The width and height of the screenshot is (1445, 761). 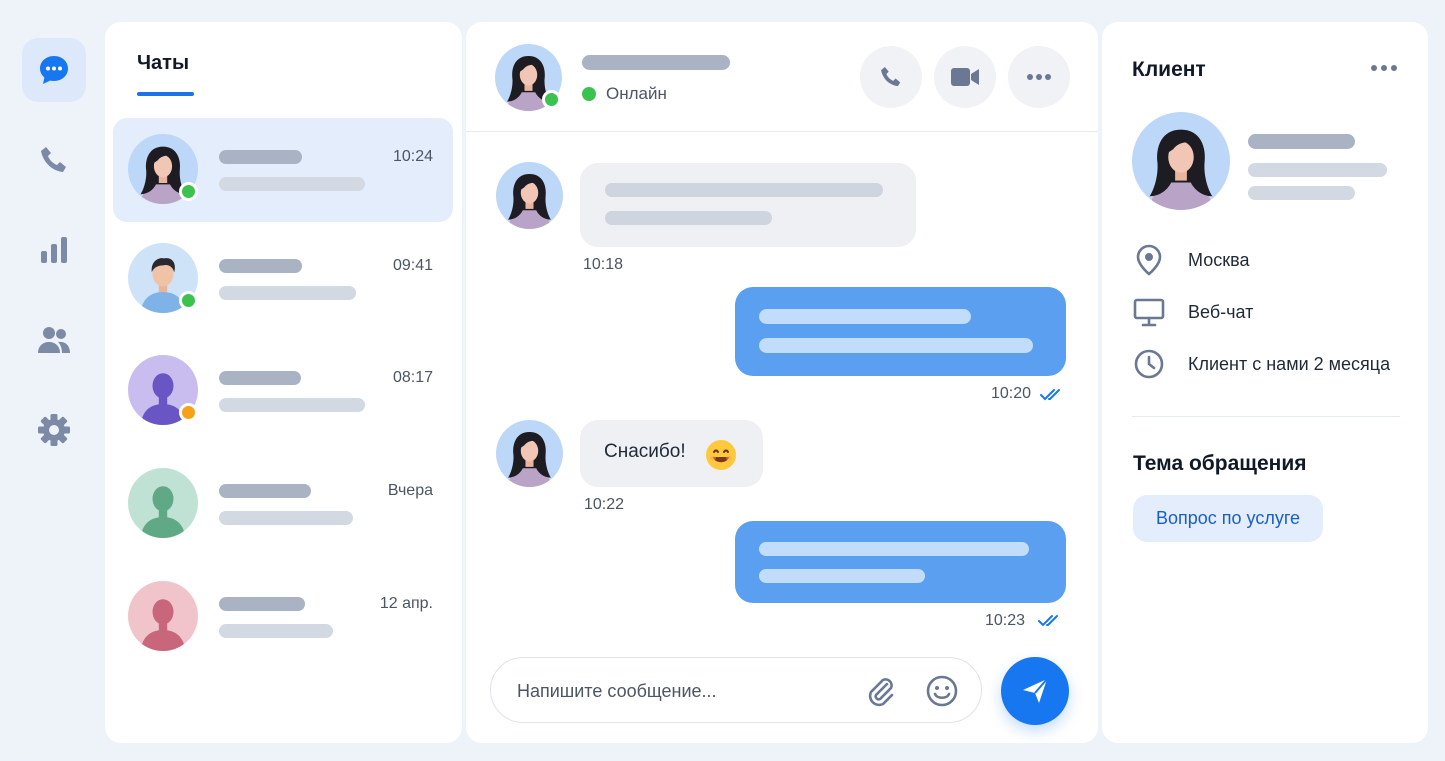 I want to click on client-more-button, so click(x=1384, y=69).